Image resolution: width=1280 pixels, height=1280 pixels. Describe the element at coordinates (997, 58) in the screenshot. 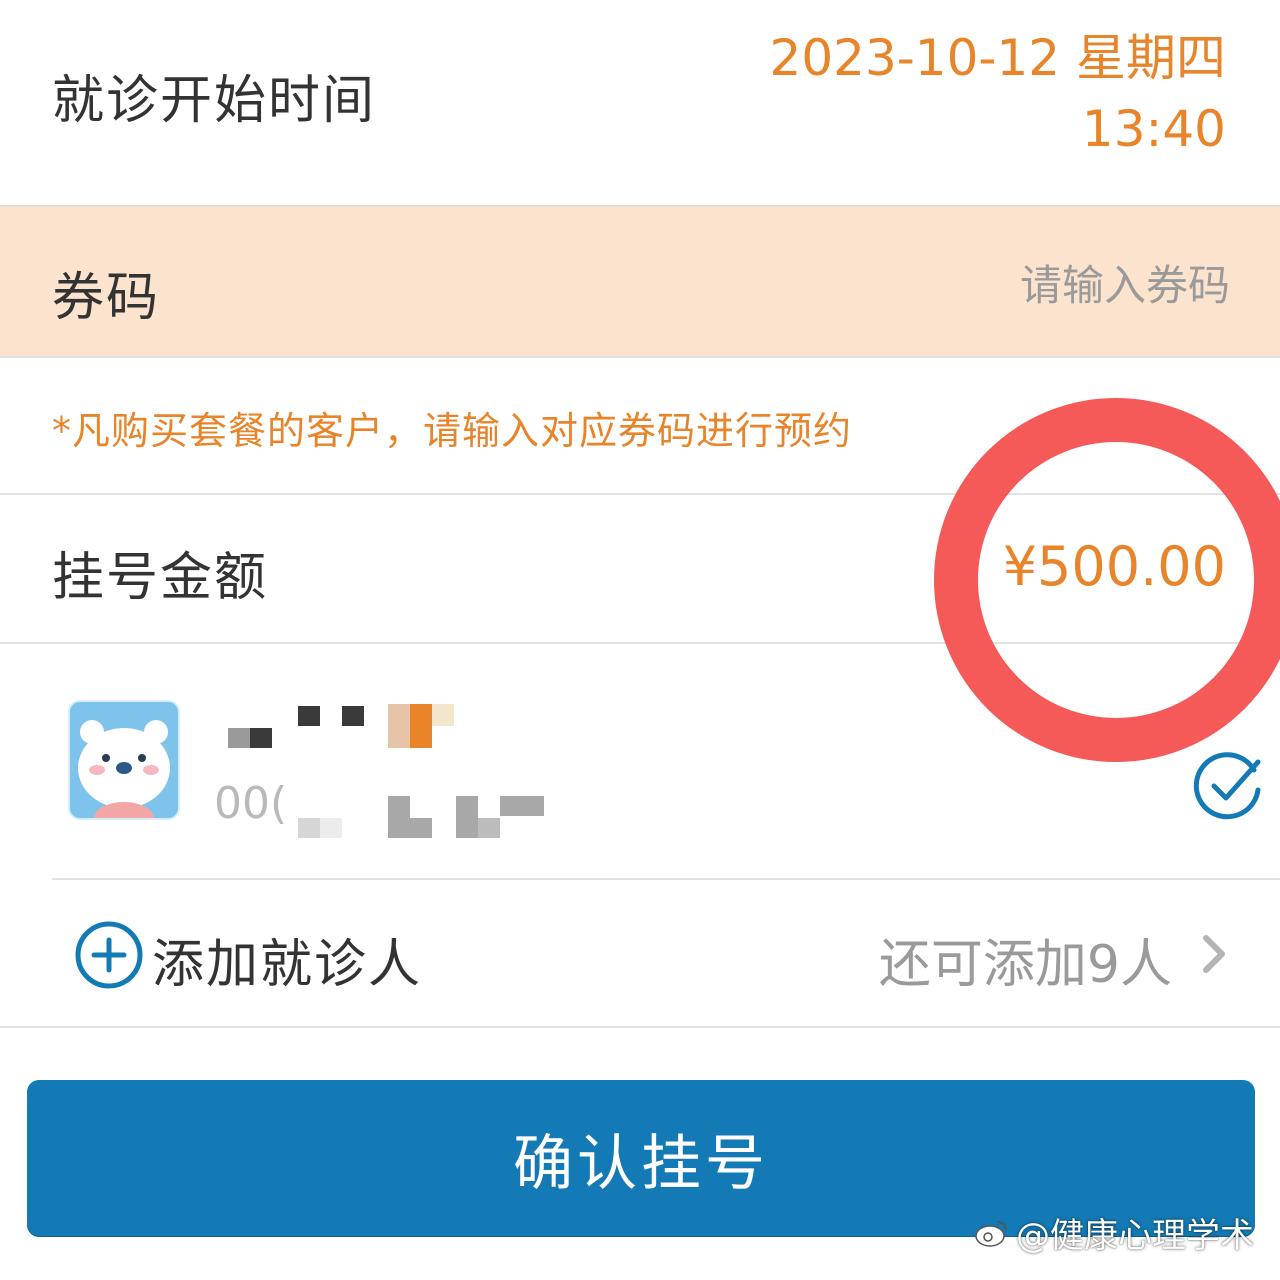

I see `visit-date: 2023-10-12 星期四` at that location.